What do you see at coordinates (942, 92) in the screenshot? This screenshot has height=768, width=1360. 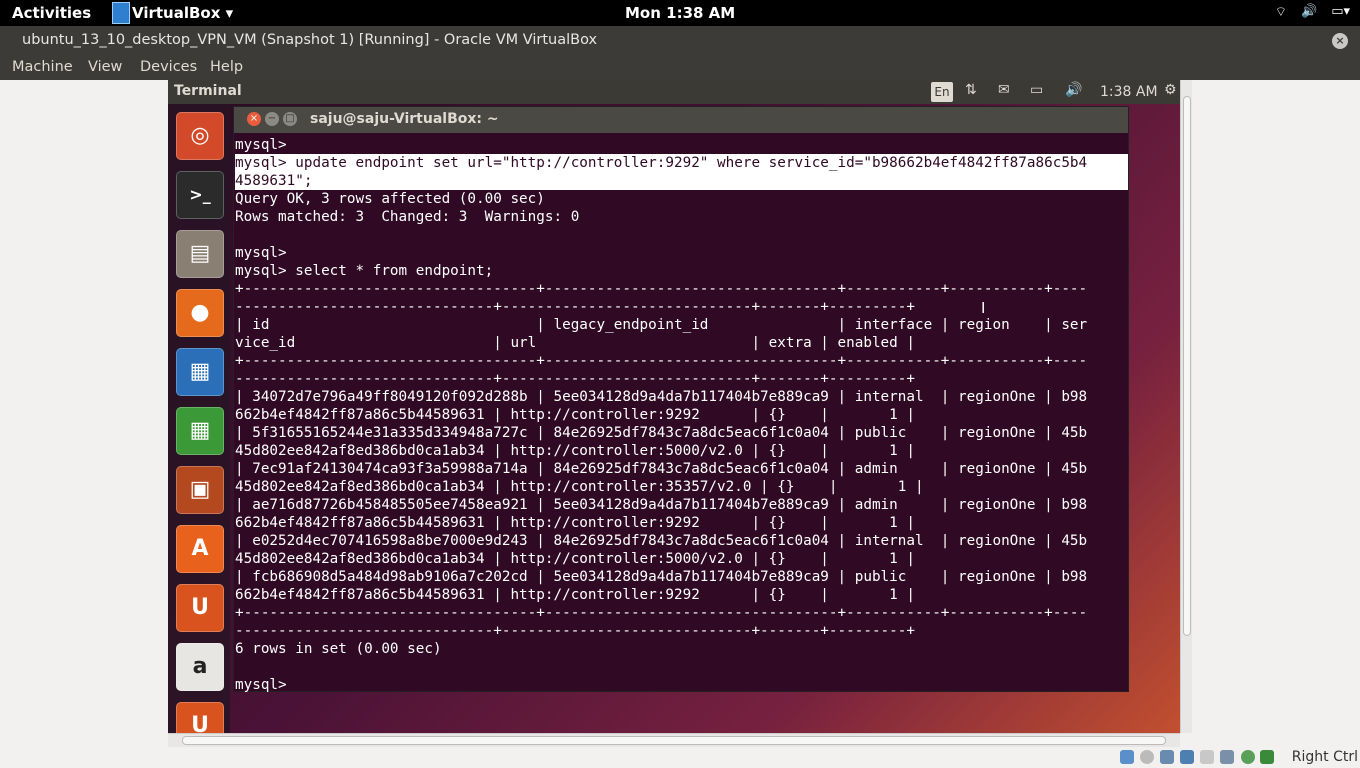 I see `keyboard-layout-indicator: En` at bounding box center [942, 92].